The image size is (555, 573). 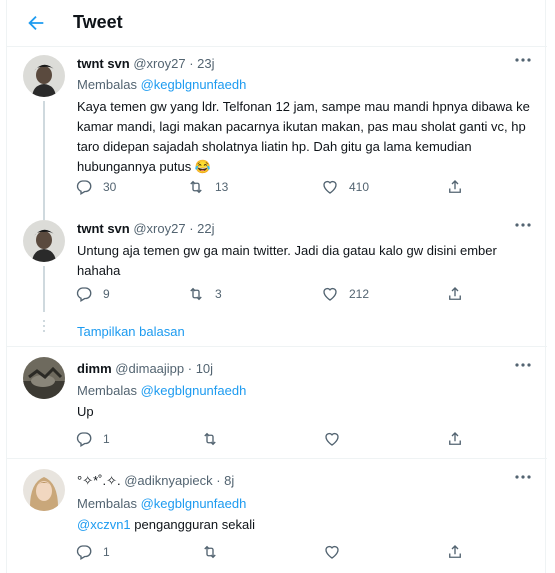 I want to click on tweet-actions: 30 13 410, so click(x=275, y=187).